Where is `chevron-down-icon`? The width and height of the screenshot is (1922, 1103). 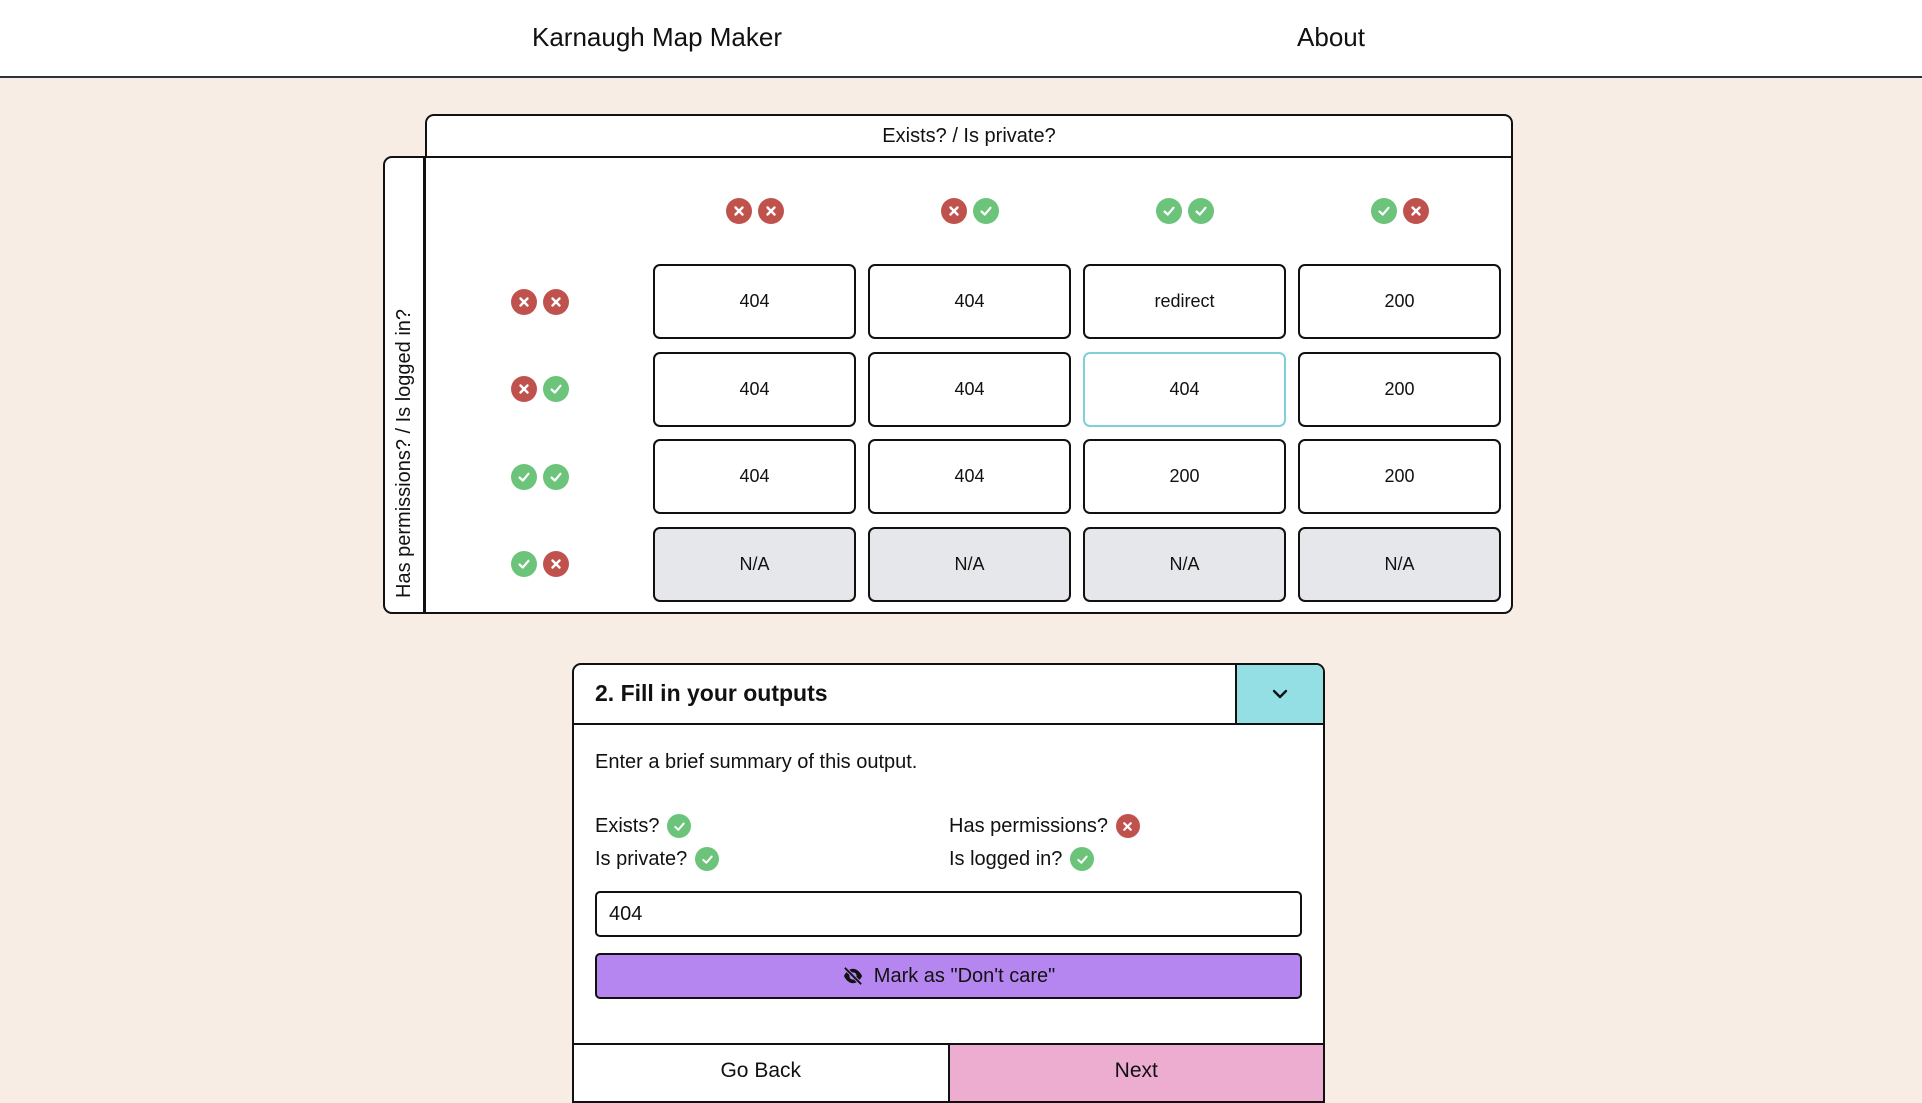
chevron-down-icon is located at coordinates (1280, 694).